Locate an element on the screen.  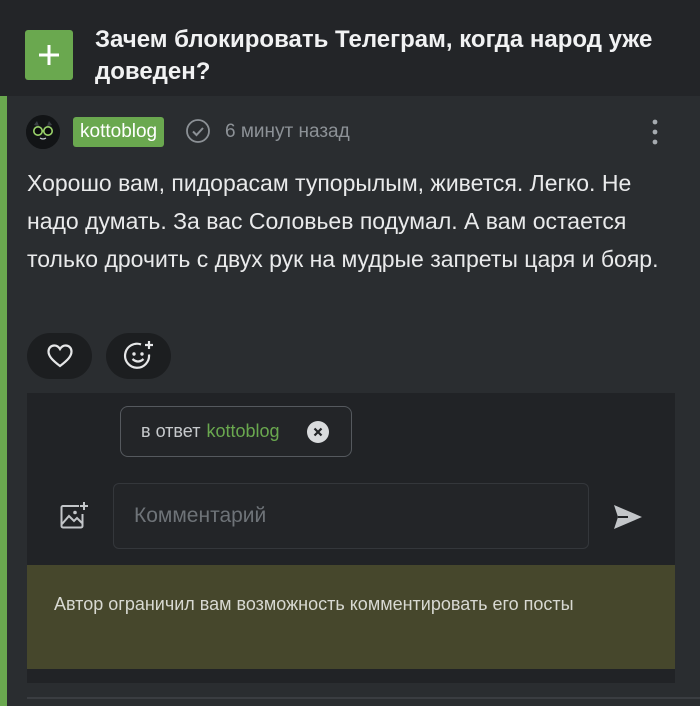
avatar-cat-icon is located at coordinates (43, 132).